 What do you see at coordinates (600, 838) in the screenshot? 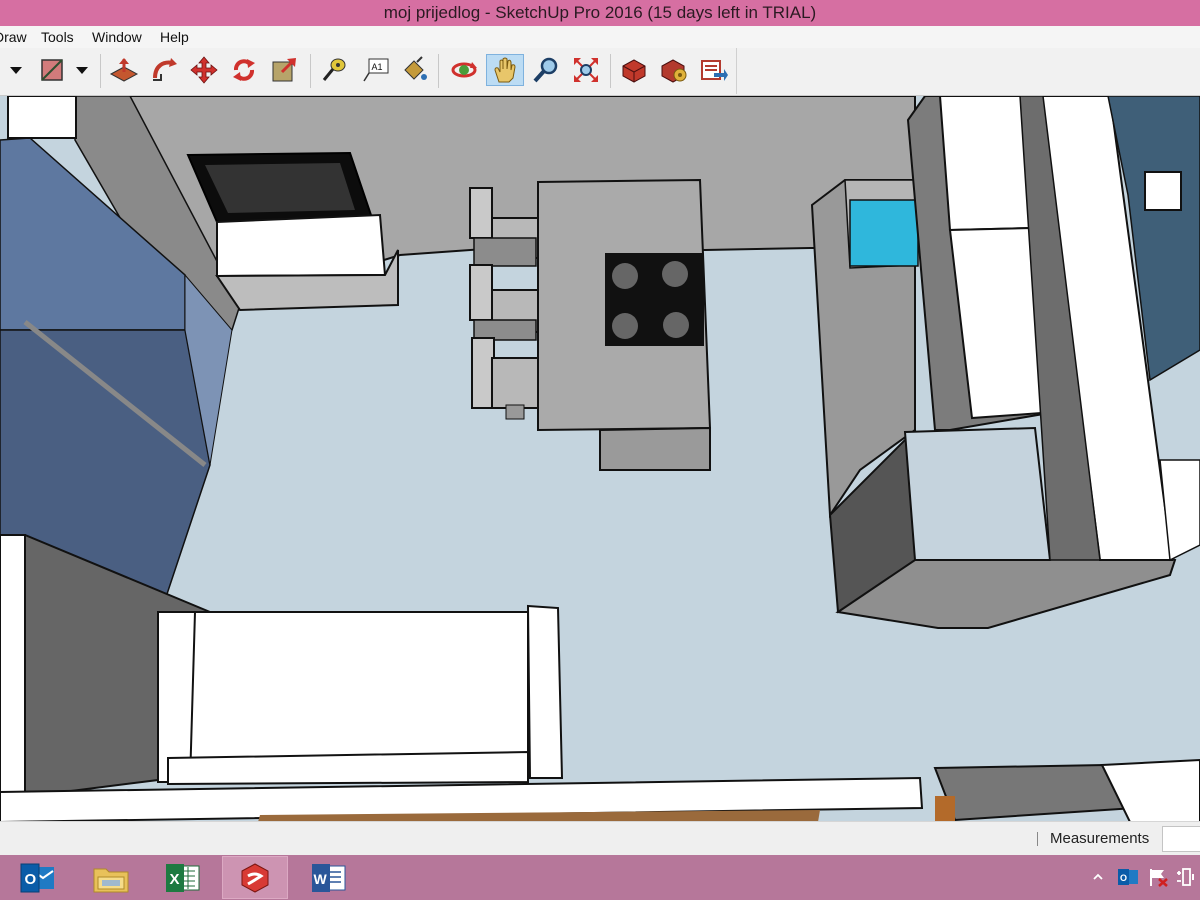
I see `status-bar: Measurements` at bounding box center [600, 838].